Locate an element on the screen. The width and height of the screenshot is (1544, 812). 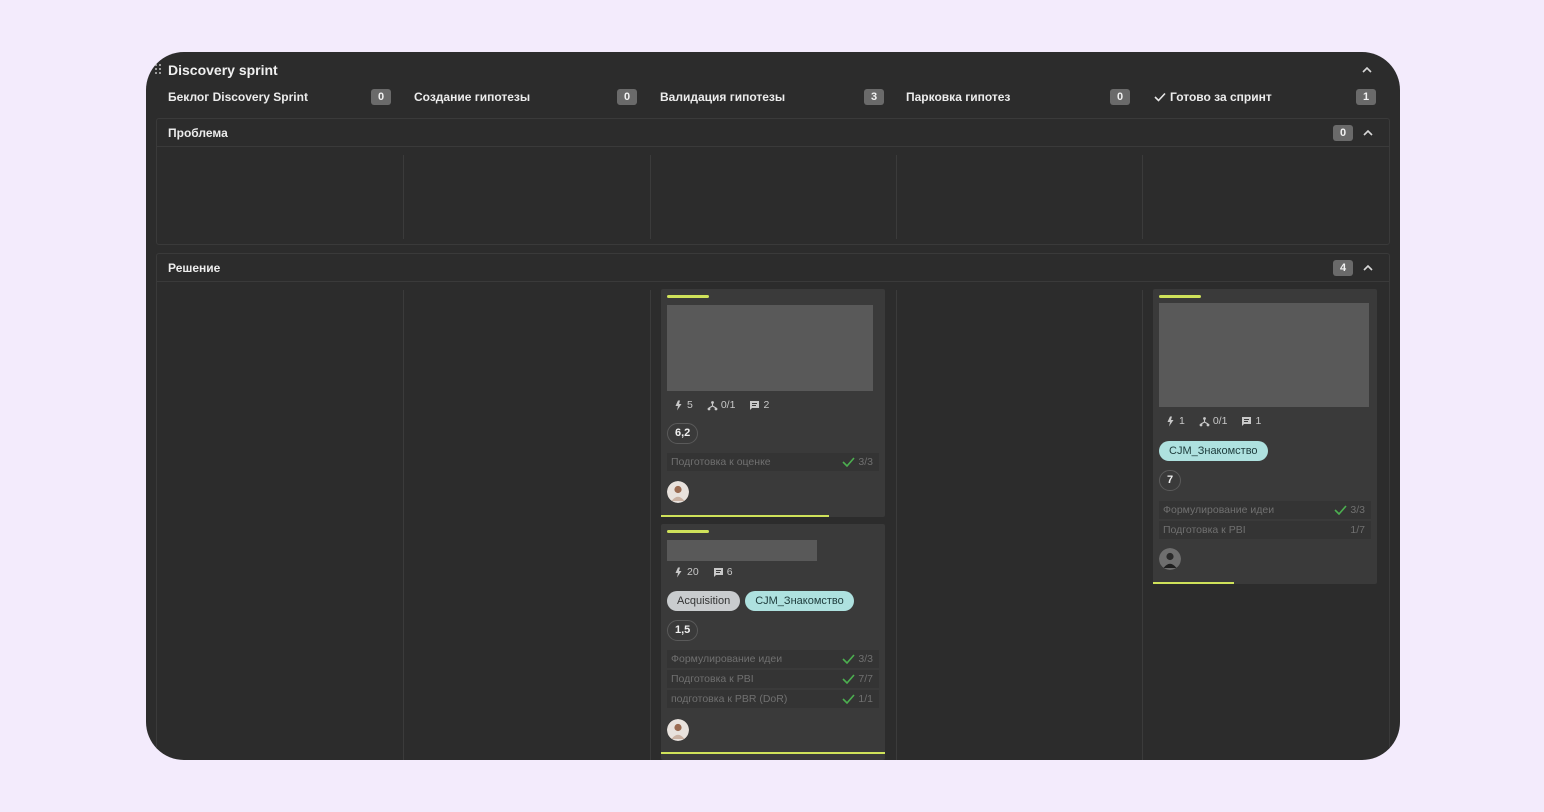
comments-value: 2 is located at coordinates (766, 405).